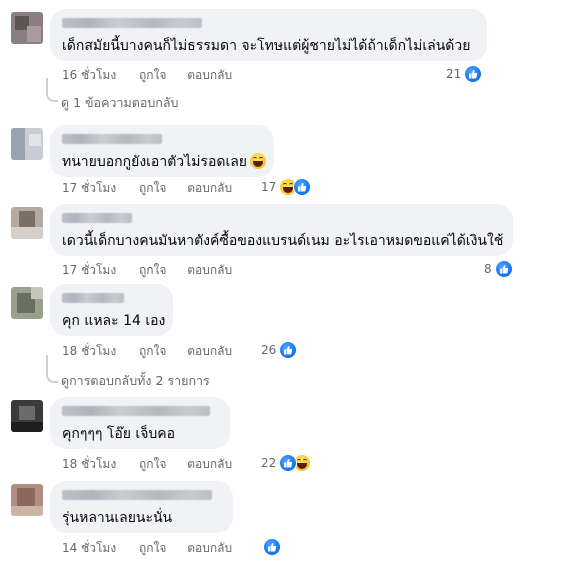 The width and height of the screenshot is (565, 562). Describe the element at coordinates (269, 463) in the screenshot. I see `reaction-count: 22` at that location.